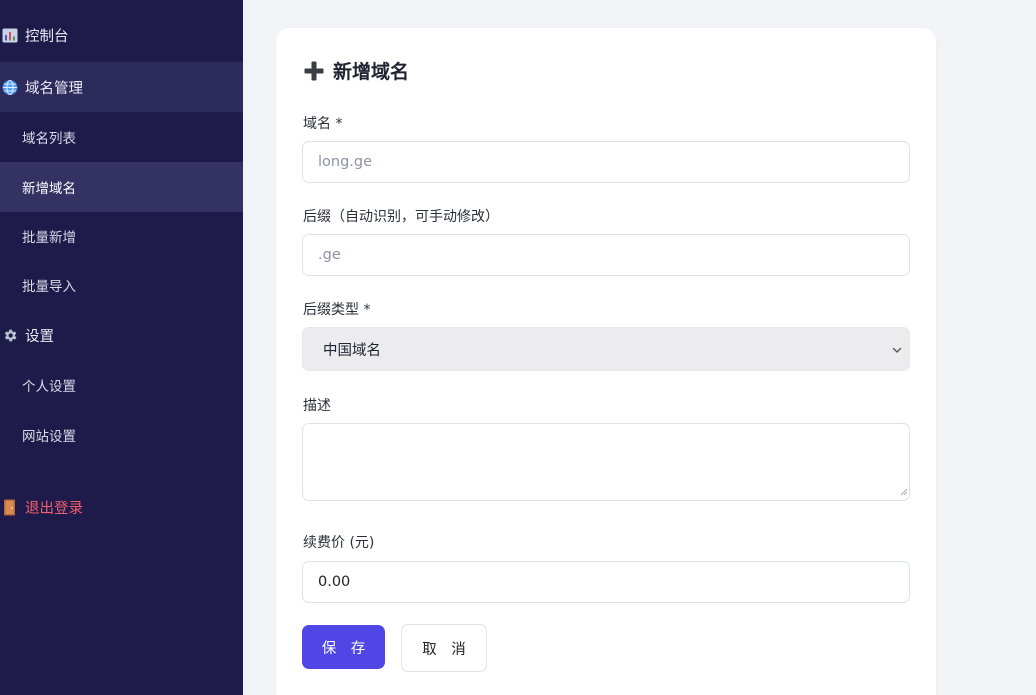 The image size is (1036, 695). Describe the element at coordinates (121, 385) in the screenshot. I see `sidebar-item-personal-settings: 个人设置` at that location.